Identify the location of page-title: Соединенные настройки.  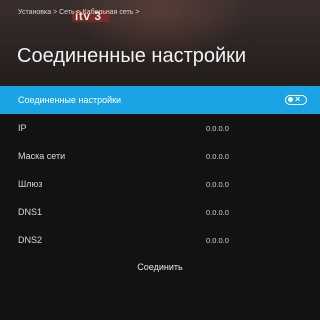
(132, 56).